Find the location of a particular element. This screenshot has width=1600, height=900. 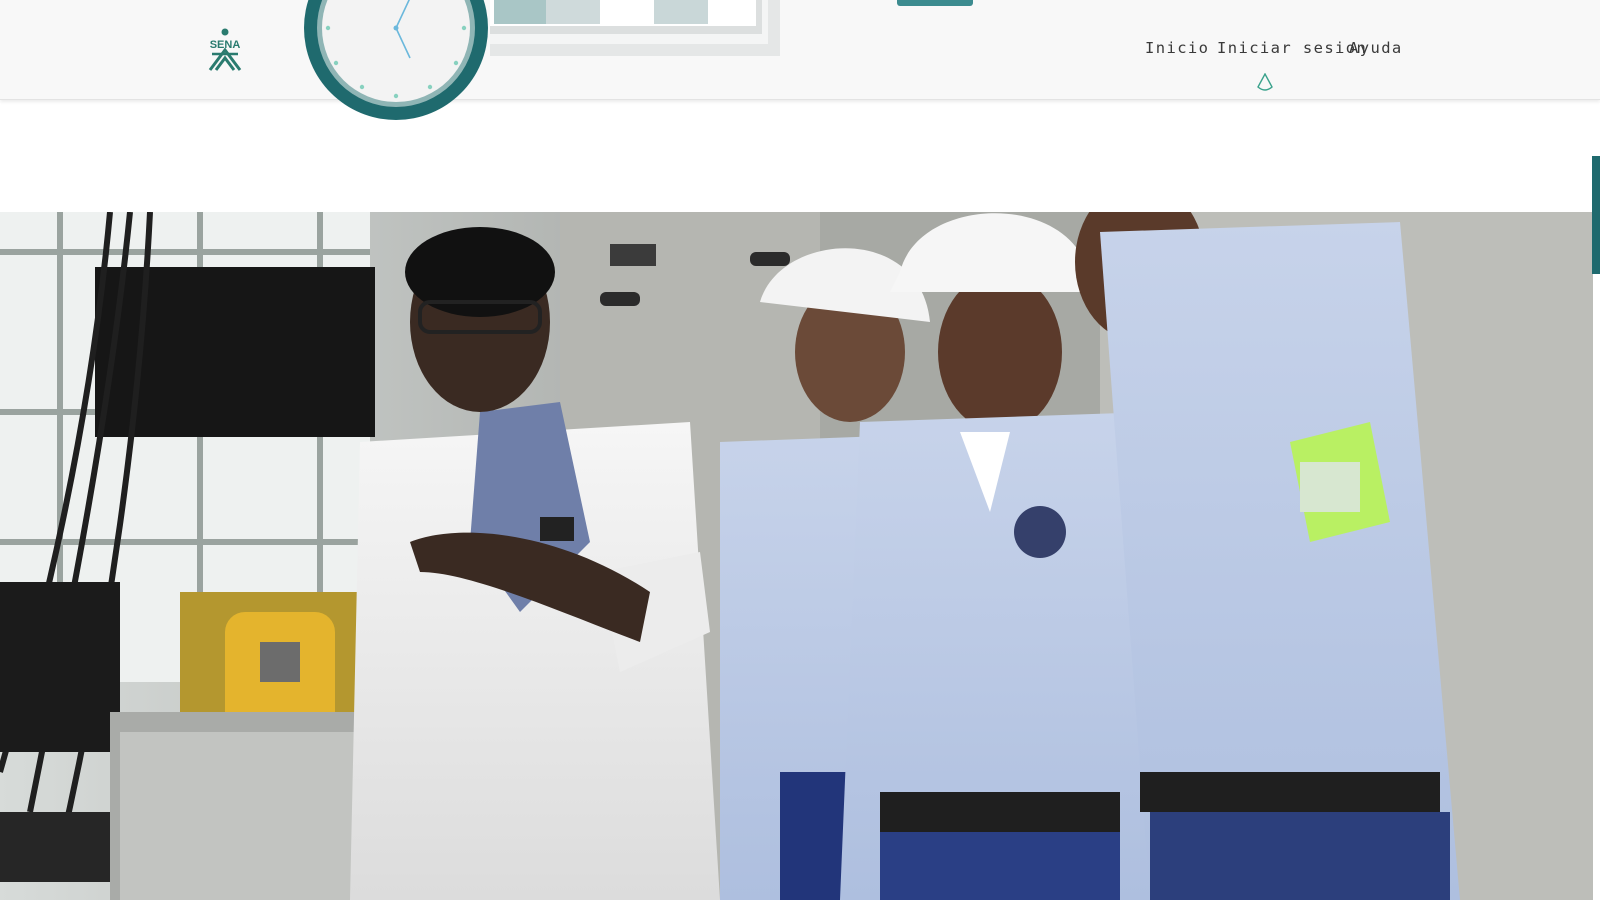

sena-logo: SENA is located at coordinates (225, 50).